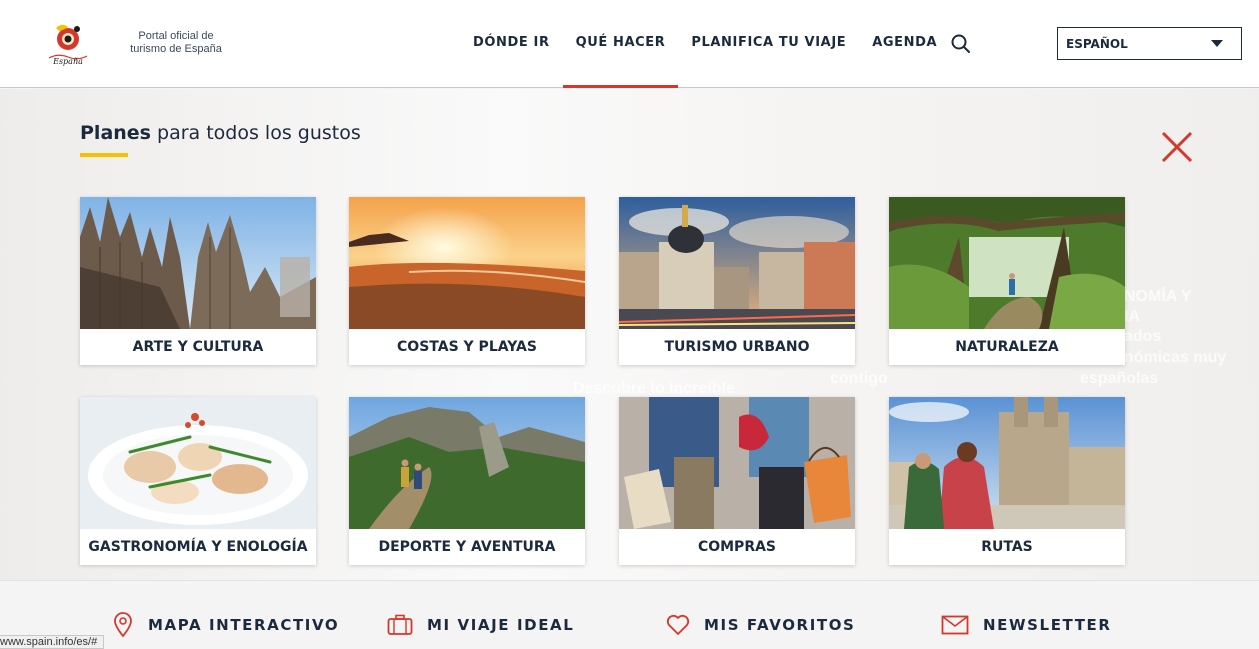  Describe the element at coordinates (961, 44) in the screenshot. I see `search-icon` at that location.